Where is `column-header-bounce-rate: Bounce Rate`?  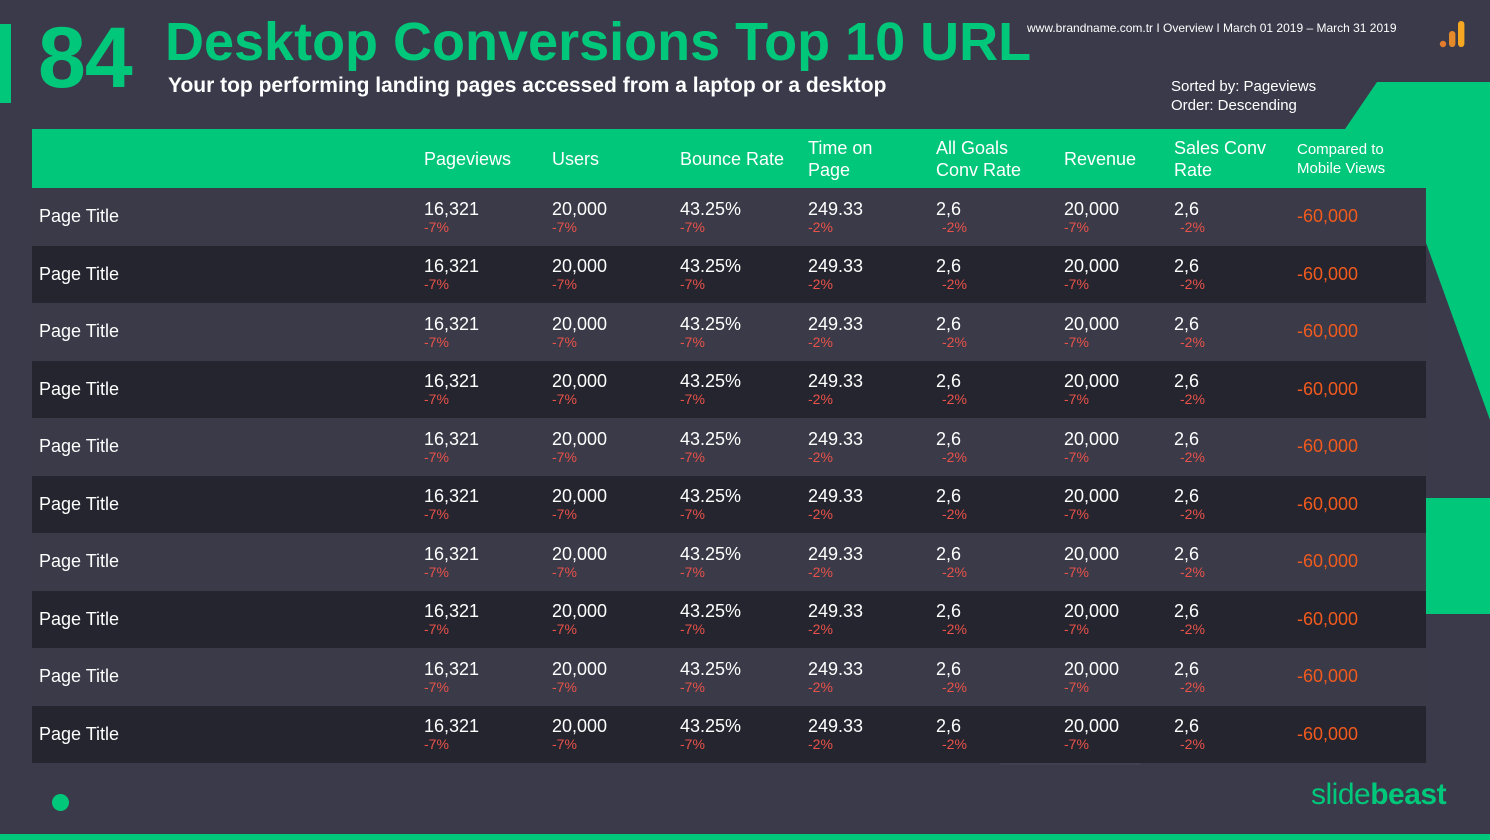 column-header-bounce-rate: Bounce Rate is located at coordinates (744, 159).